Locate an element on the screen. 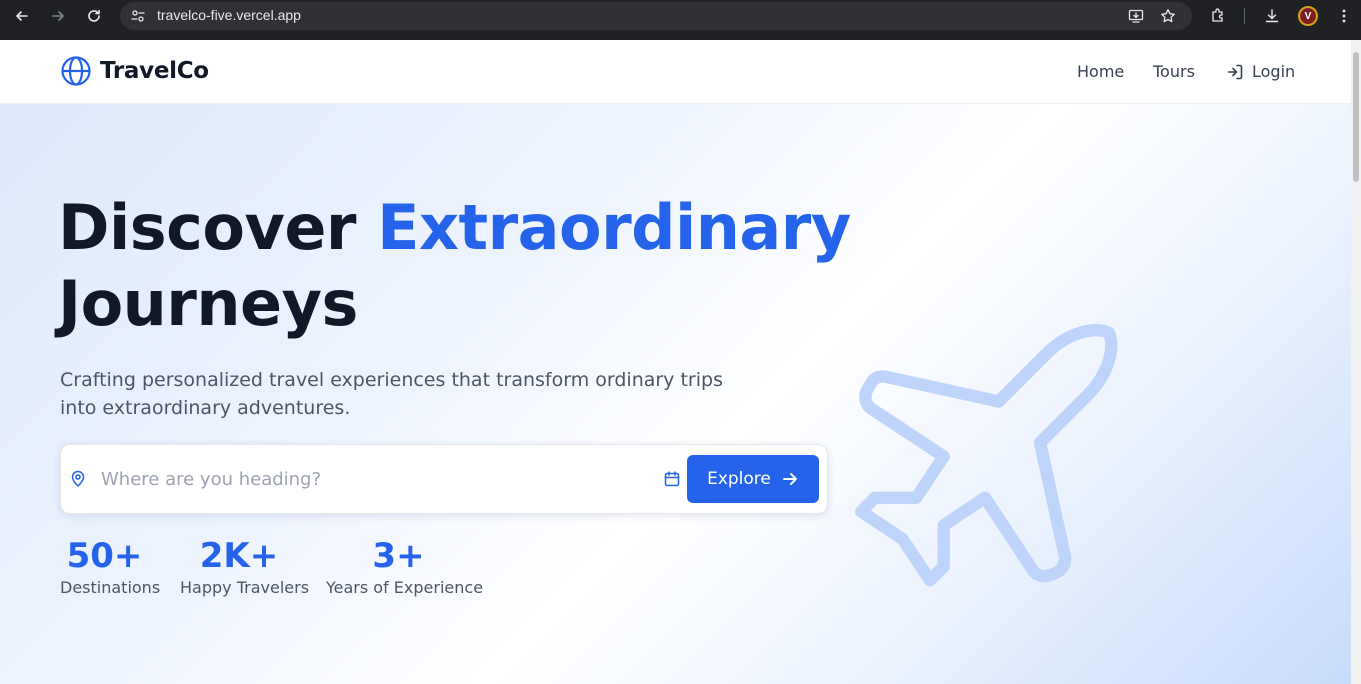 The image size is (1361, 684). explore-button: Explore is located at coordinates (753, 479).